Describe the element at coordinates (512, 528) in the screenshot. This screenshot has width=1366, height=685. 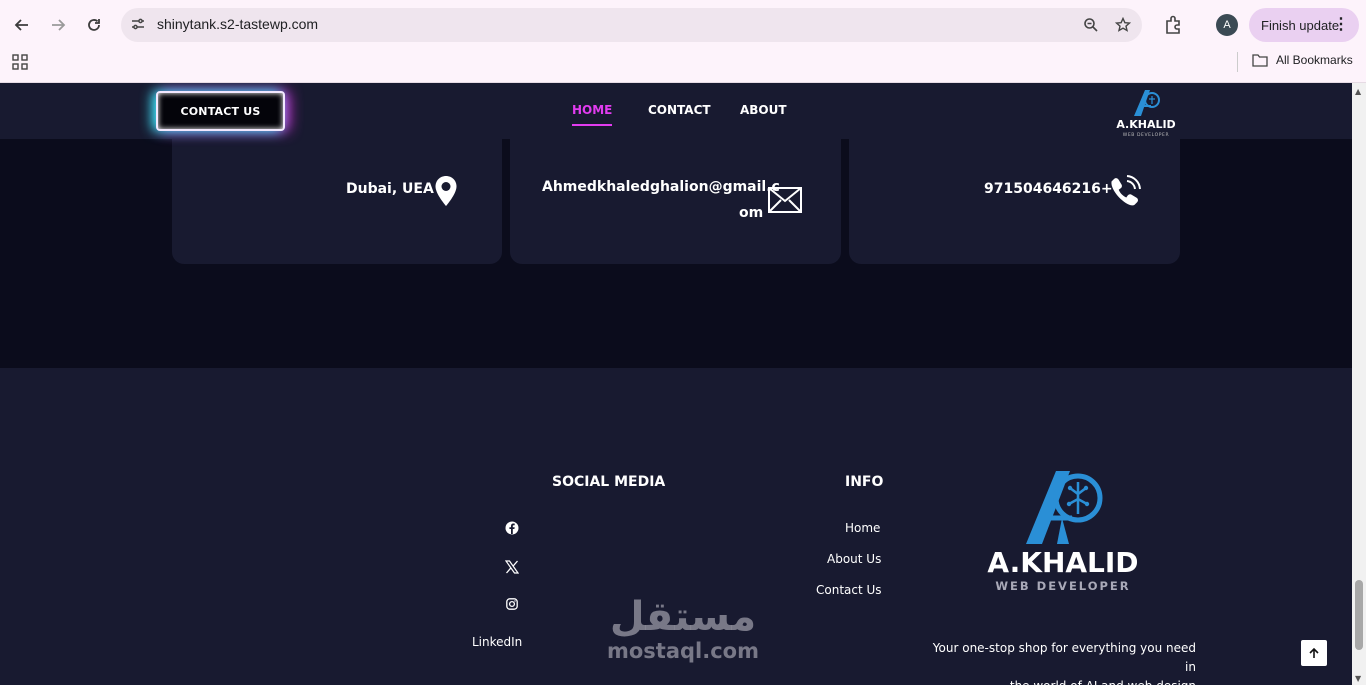
I see `facebook-icon` at that location.